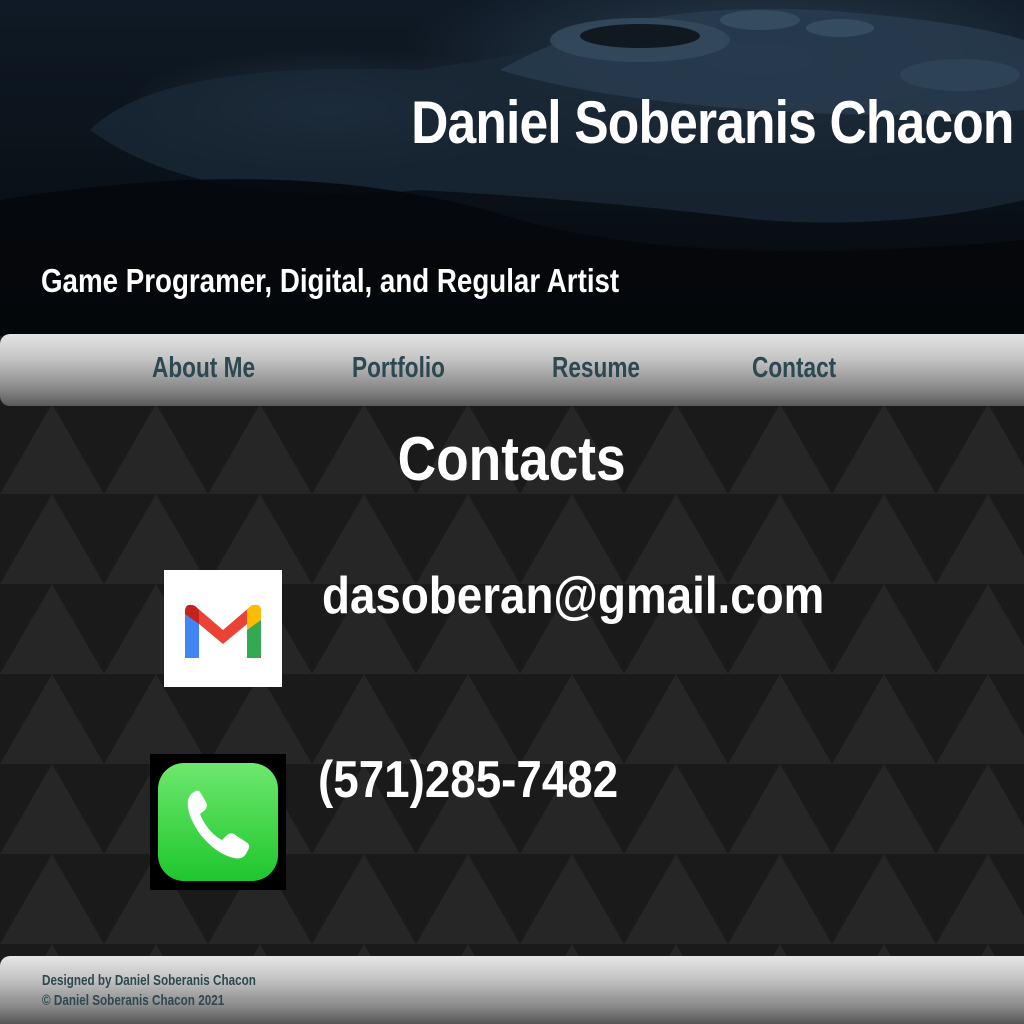 The width and height of the screenshot is (1024, 1024). Describe the element at coordinates (398, 368) in the screenshot. I see `nav-portfolio: Portfolio` at that location.